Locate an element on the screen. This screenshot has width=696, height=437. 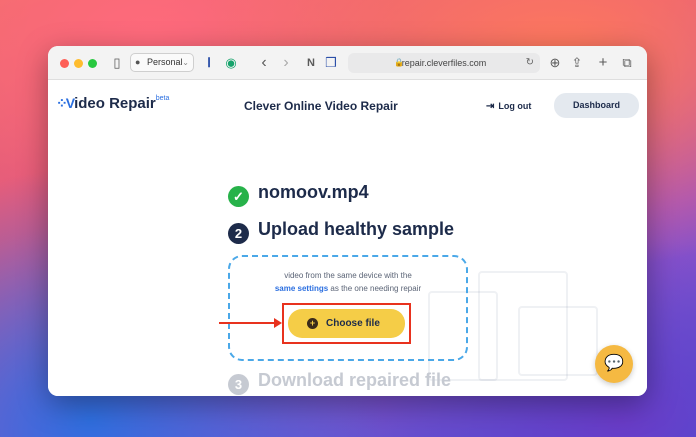
choose-file-label: Choose file is located at coordinates (353, 323).